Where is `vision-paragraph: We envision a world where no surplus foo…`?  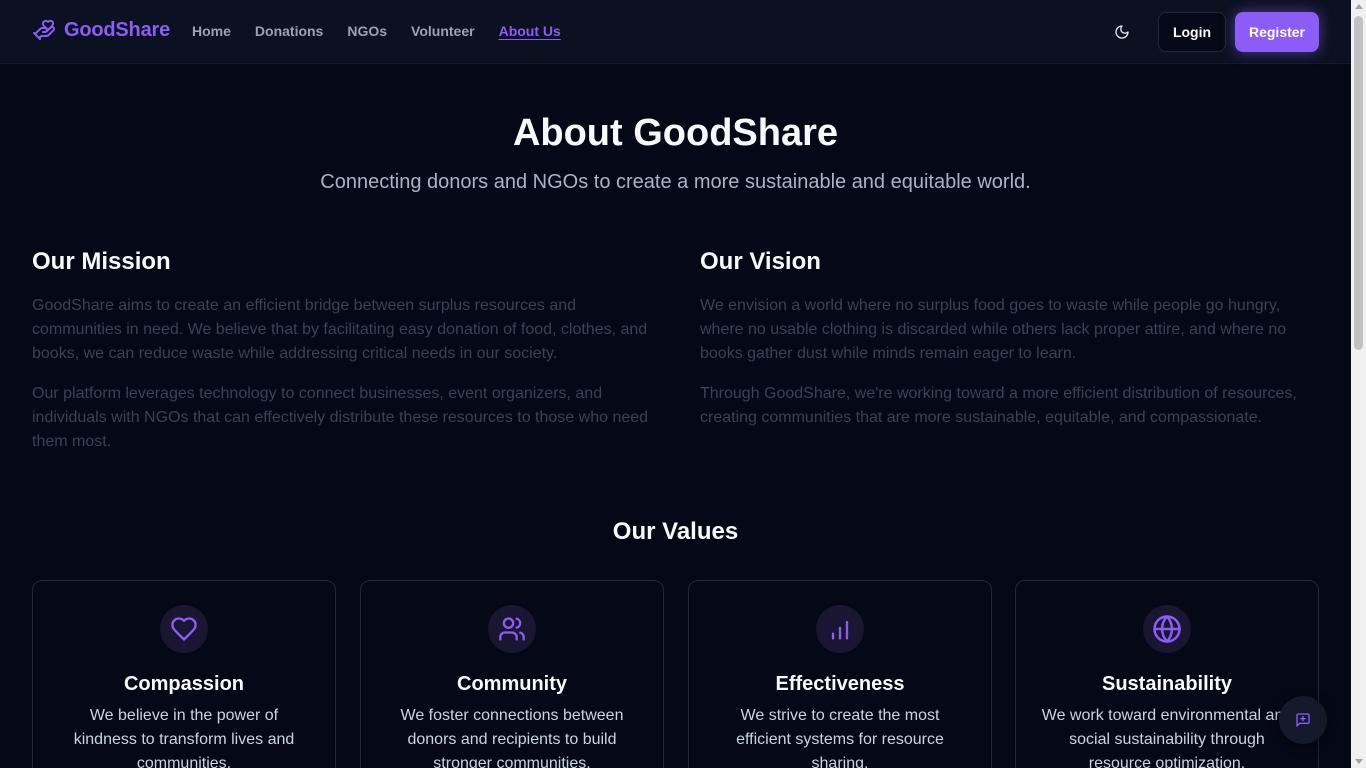
vision-paragraph: We envision a world where no surplus foo… is located at coordinates (993, 329).